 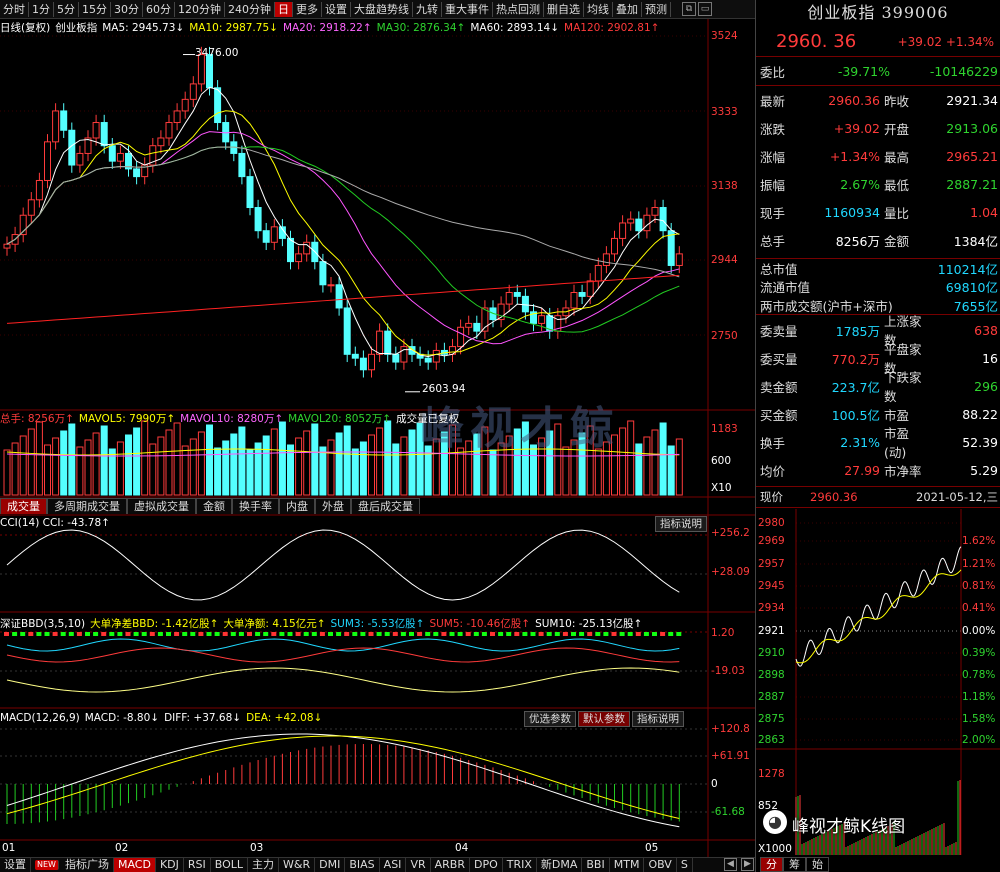 I want to click on ma60-line, so click(x=343, y=212).